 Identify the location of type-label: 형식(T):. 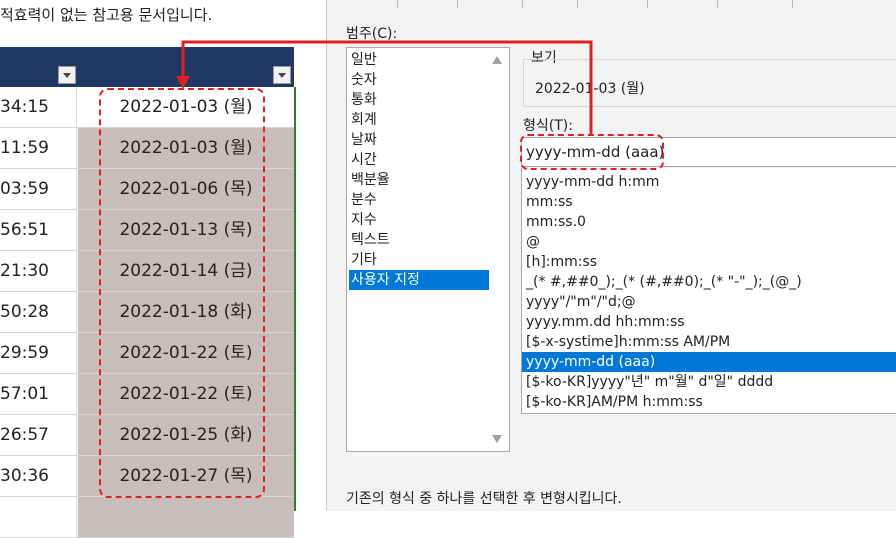
(548, 126).